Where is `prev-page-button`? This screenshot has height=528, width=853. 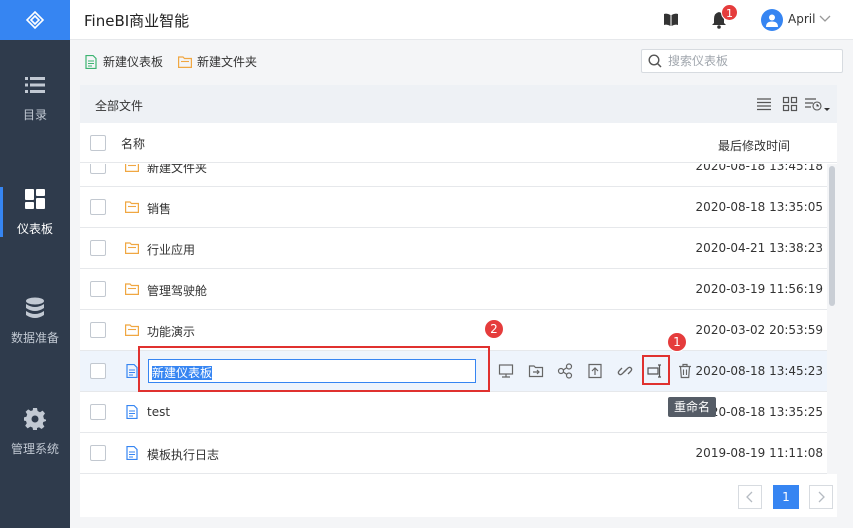 prev-page-button is located at coordinates (750, 497).